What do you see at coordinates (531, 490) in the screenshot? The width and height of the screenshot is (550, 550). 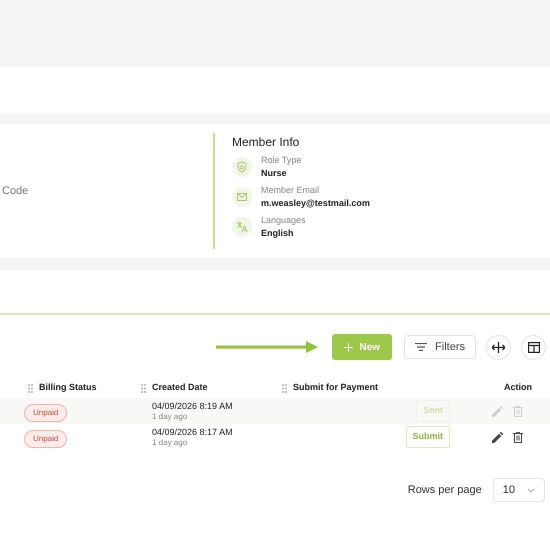 I see `chevron-down-icon` at bounding box center [531, 490].